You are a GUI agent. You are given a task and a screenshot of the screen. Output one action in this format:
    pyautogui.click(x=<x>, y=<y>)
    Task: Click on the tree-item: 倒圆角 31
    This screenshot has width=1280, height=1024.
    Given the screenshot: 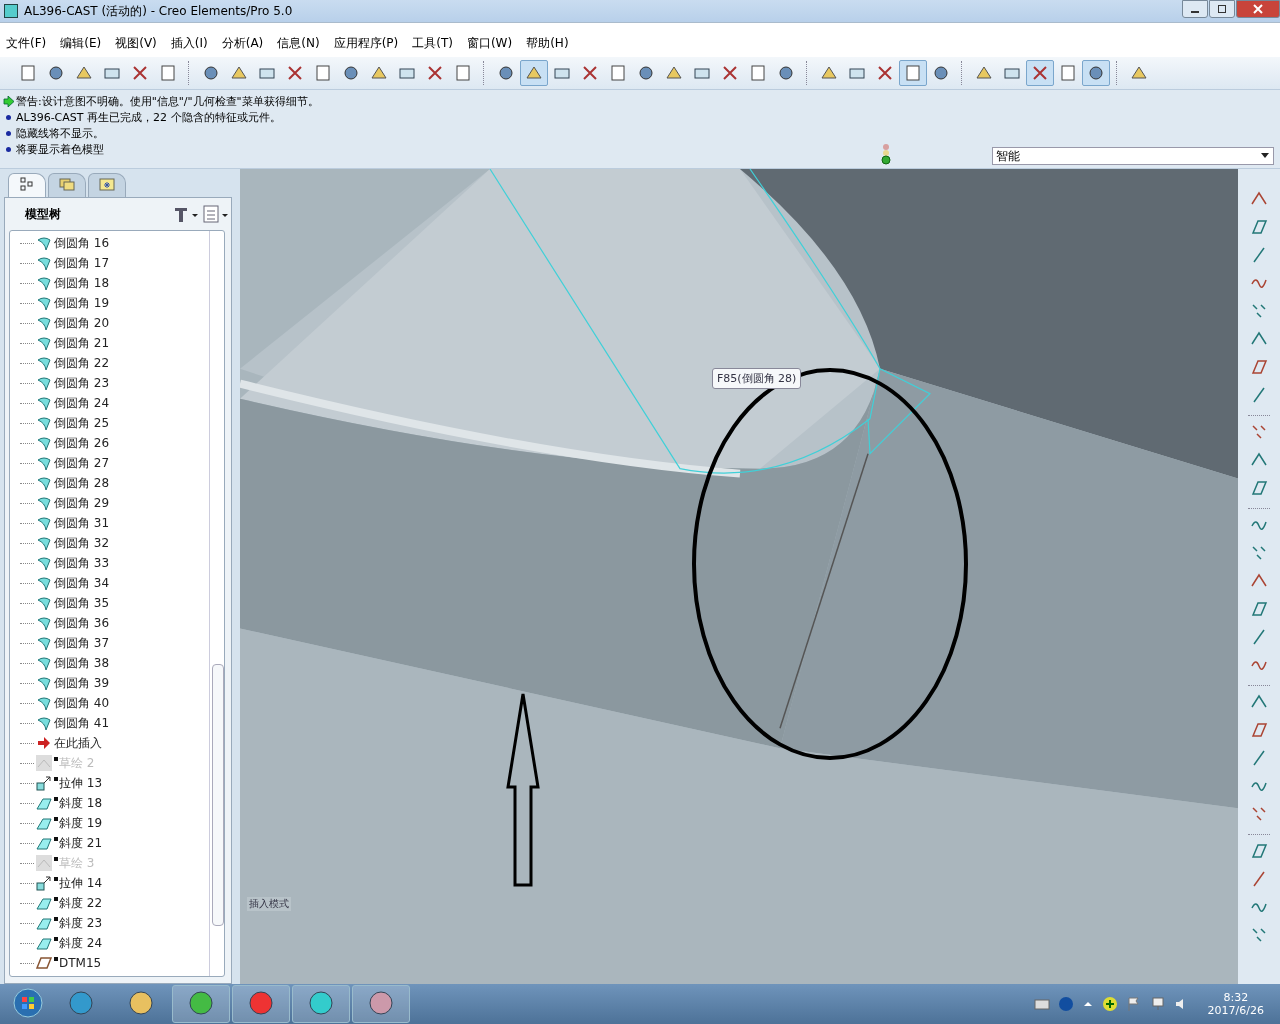 What is the action you would take?
    pyautogui.click(x=109, y=523)
    